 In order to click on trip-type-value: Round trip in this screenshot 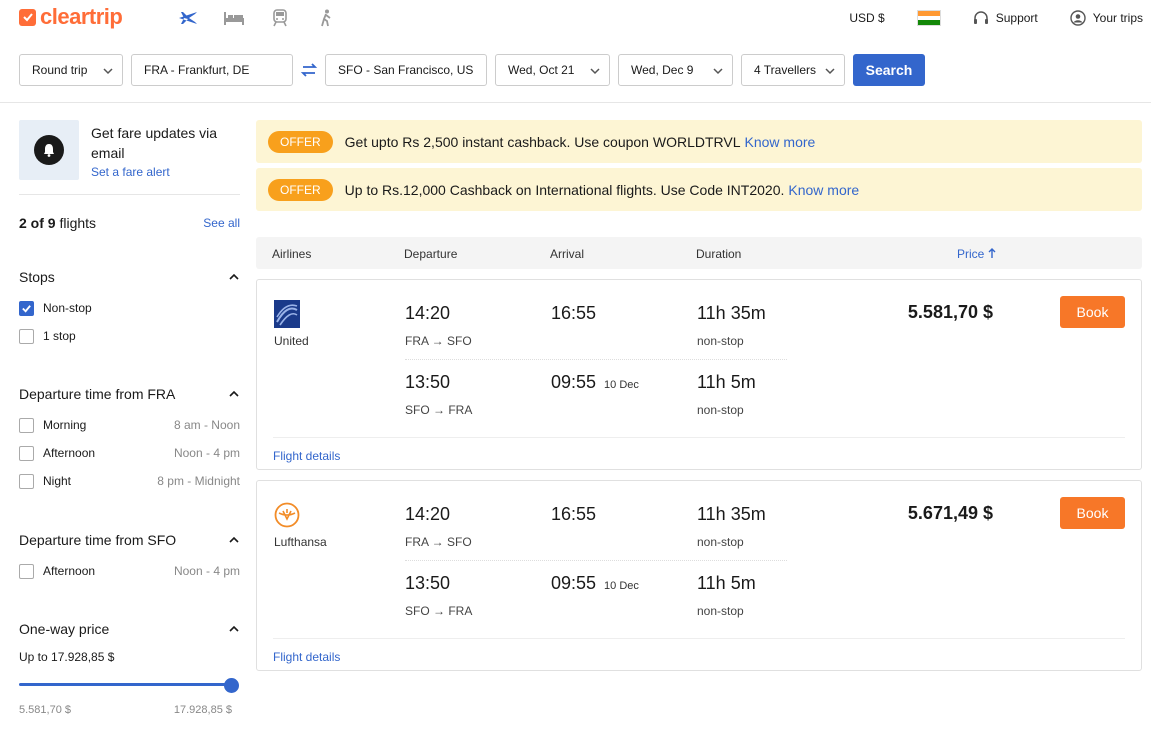, I will do `click(60, 70)`.